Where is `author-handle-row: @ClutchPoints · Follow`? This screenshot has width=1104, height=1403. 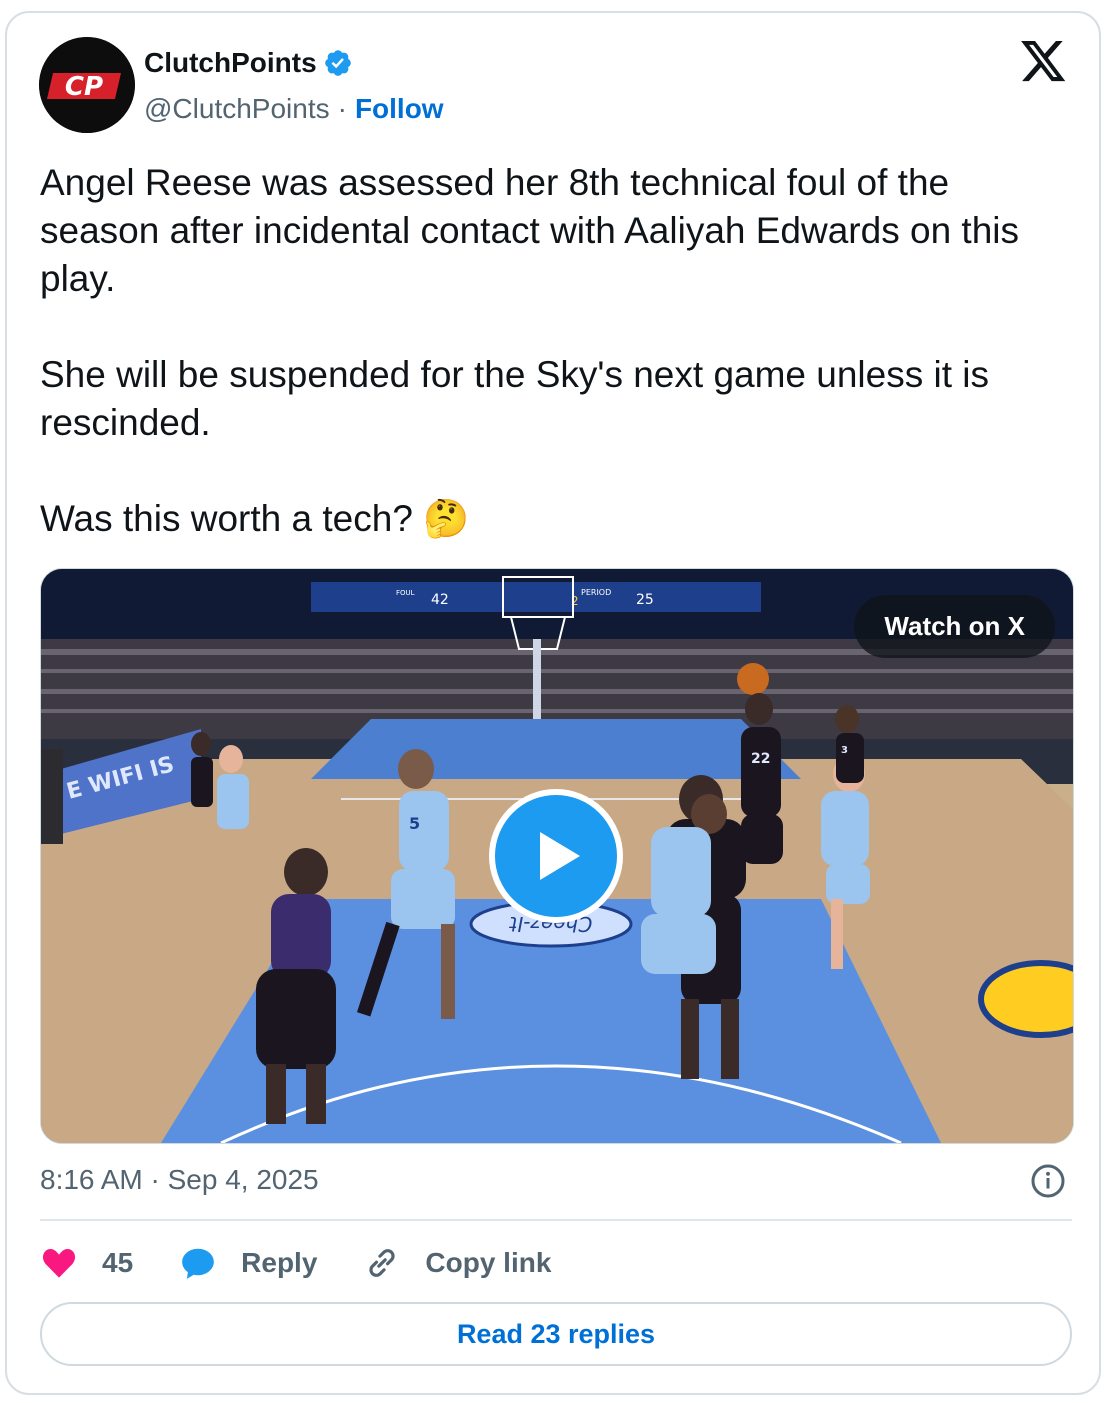 author-handle-row: @ClutchPoints · Follow is located at coordinates (294, 109).